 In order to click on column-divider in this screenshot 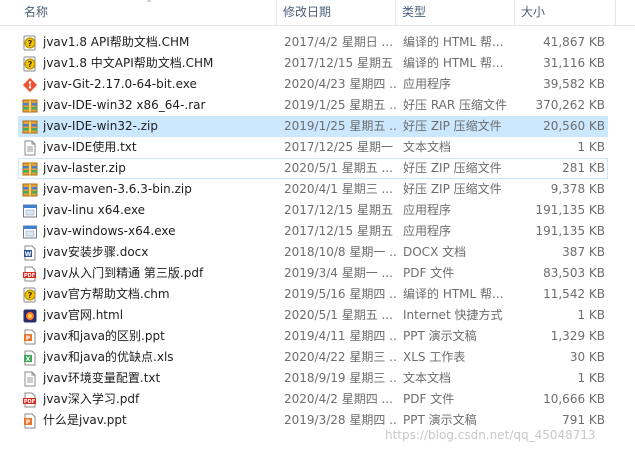, I will do `click(615, 12)`.